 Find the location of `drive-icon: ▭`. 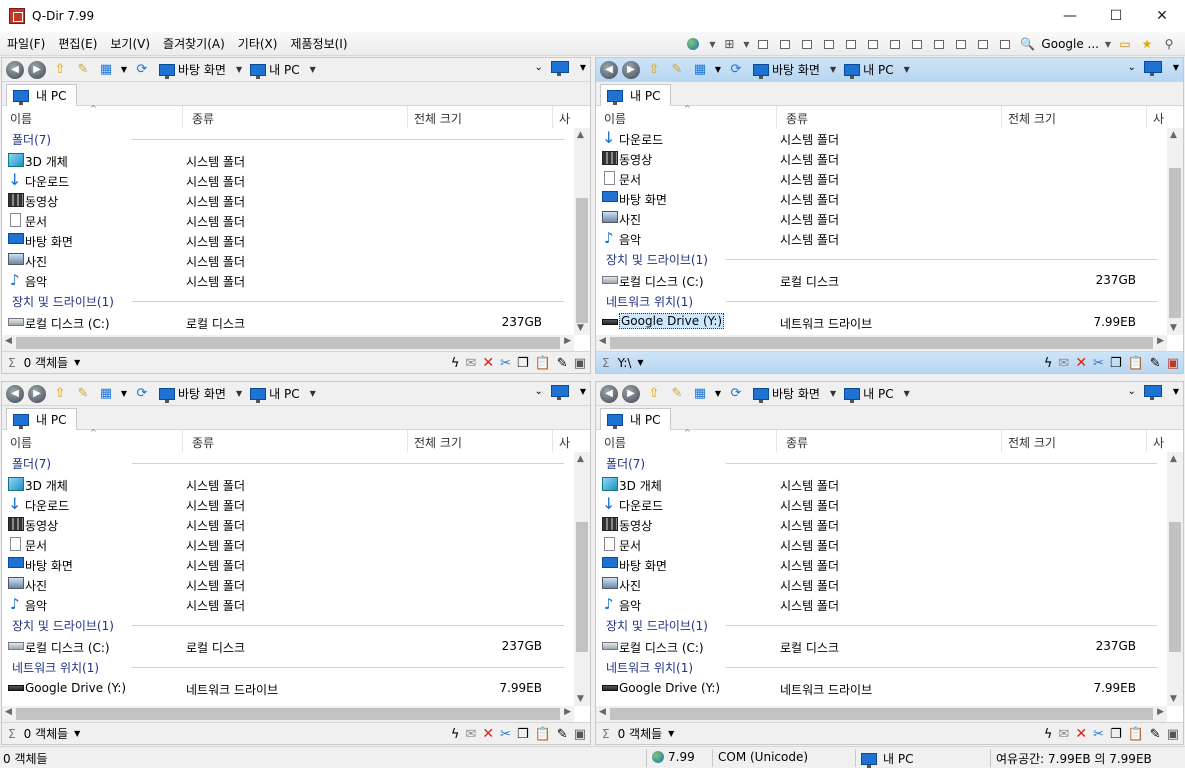

drive-icon: ▭ is located at coordinates (1125, 44).